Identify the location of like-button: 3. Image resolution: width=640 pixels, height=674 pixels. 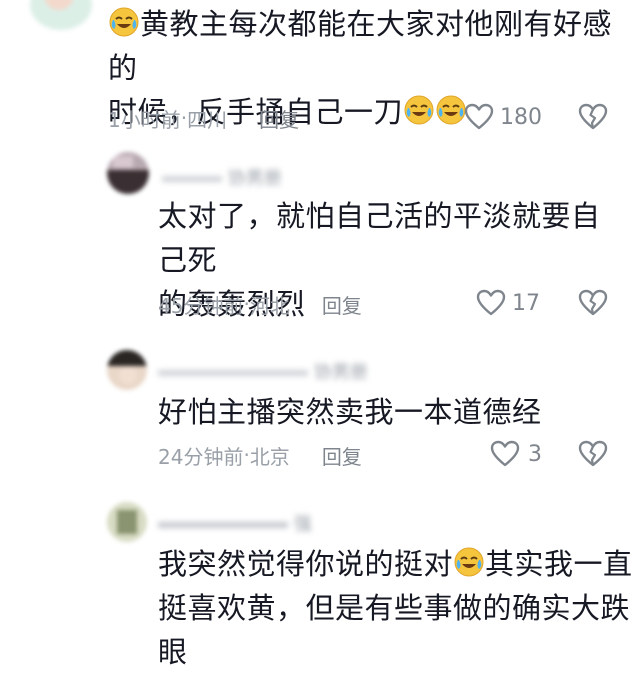
(516, 454).